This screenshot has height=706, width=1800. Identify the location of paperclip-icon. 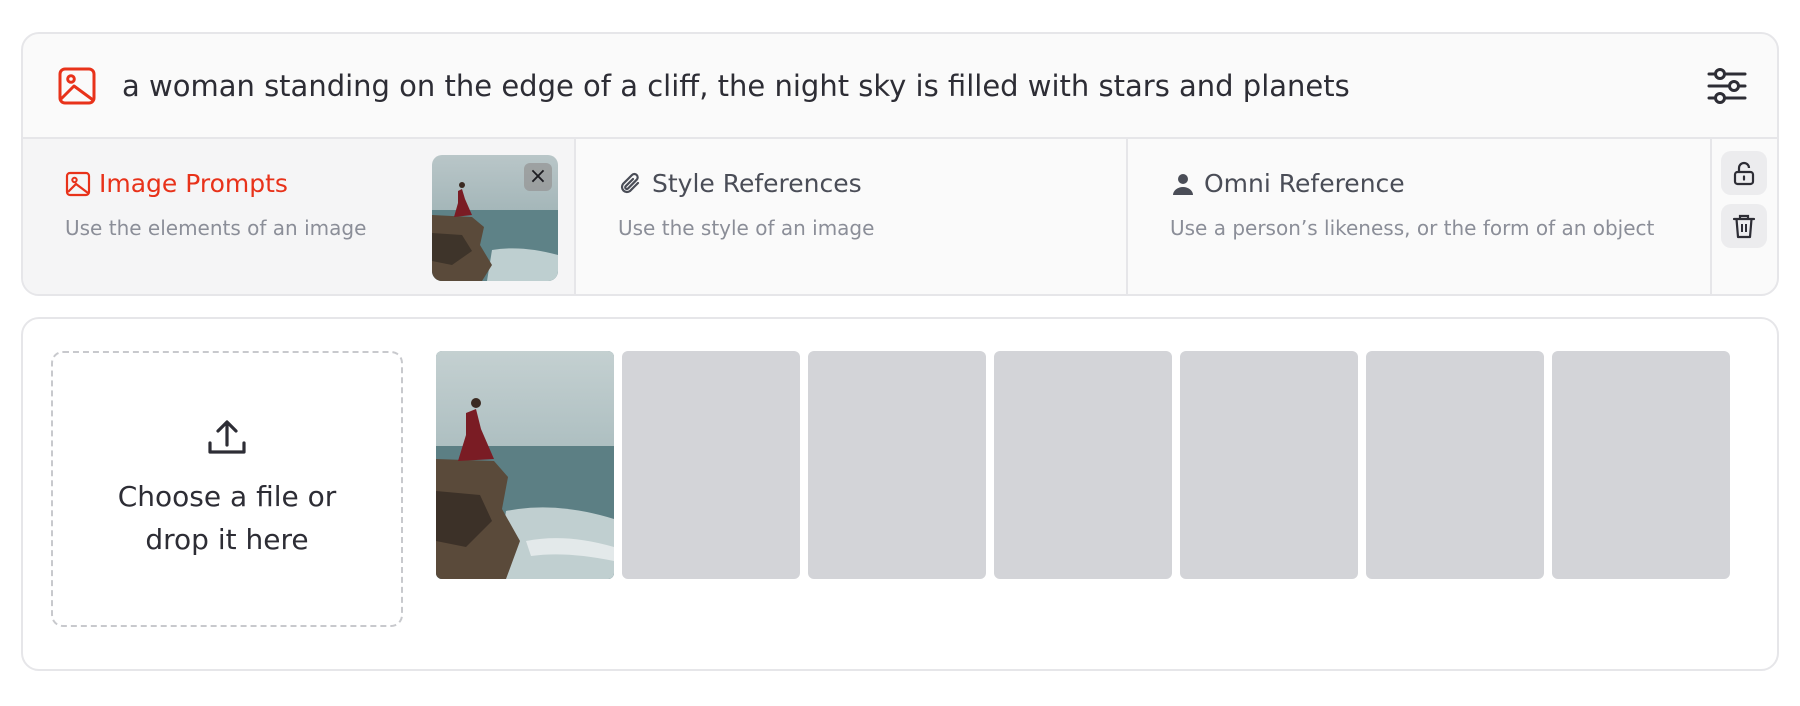
(631, 184).